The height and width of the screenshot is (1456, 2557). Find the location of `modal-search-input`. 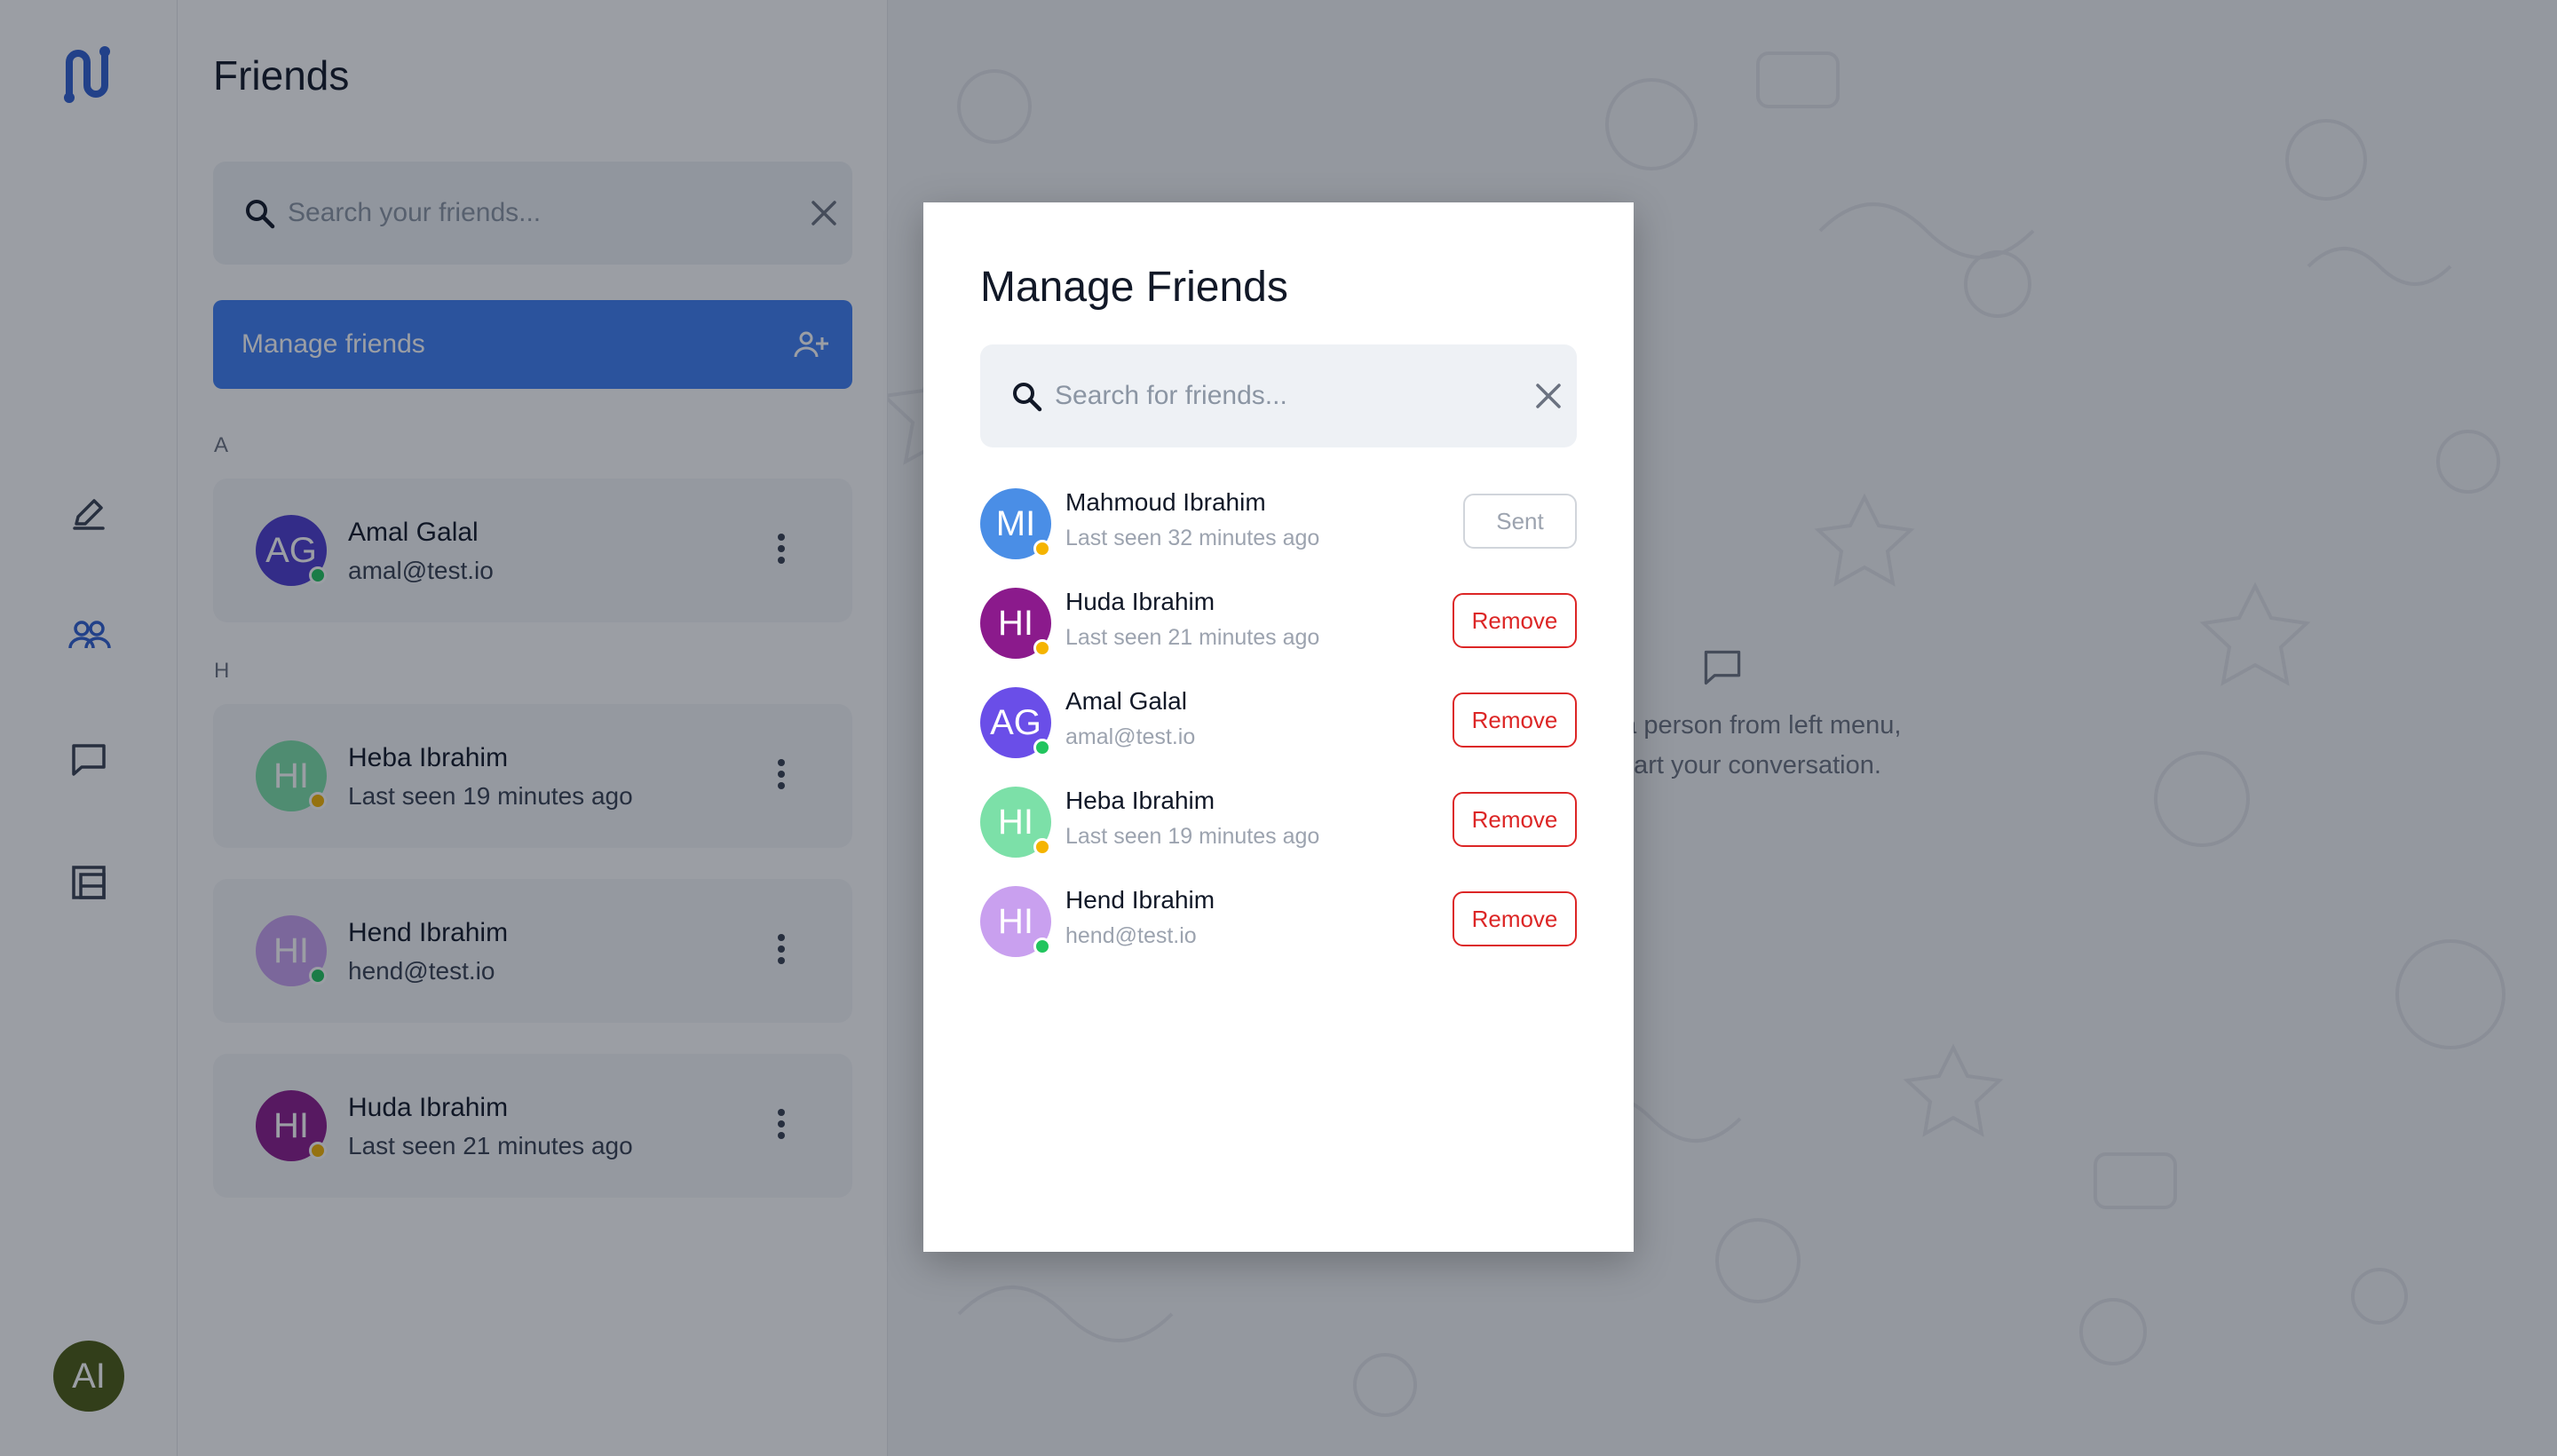

modal-search-input is located at coordinates (1285, 395).